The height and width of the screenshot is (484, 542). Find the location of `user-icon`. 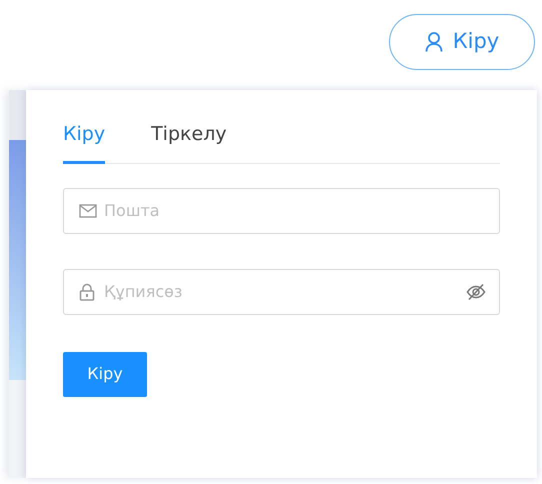

user-icon is located at coordinates (433, 42).